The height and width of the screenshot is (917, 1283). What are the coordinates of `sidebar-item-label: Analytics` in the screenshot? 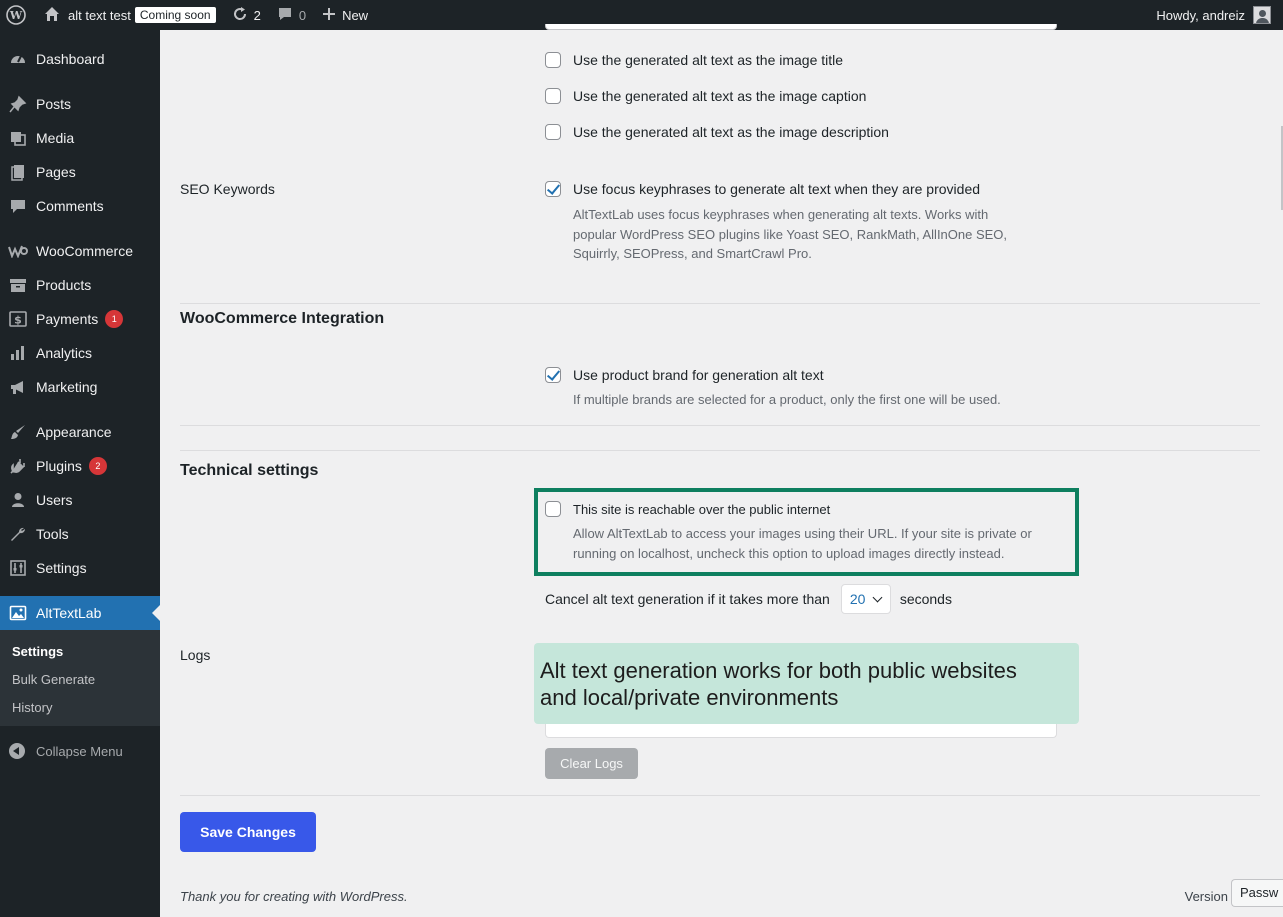 It's located at (64, 353).